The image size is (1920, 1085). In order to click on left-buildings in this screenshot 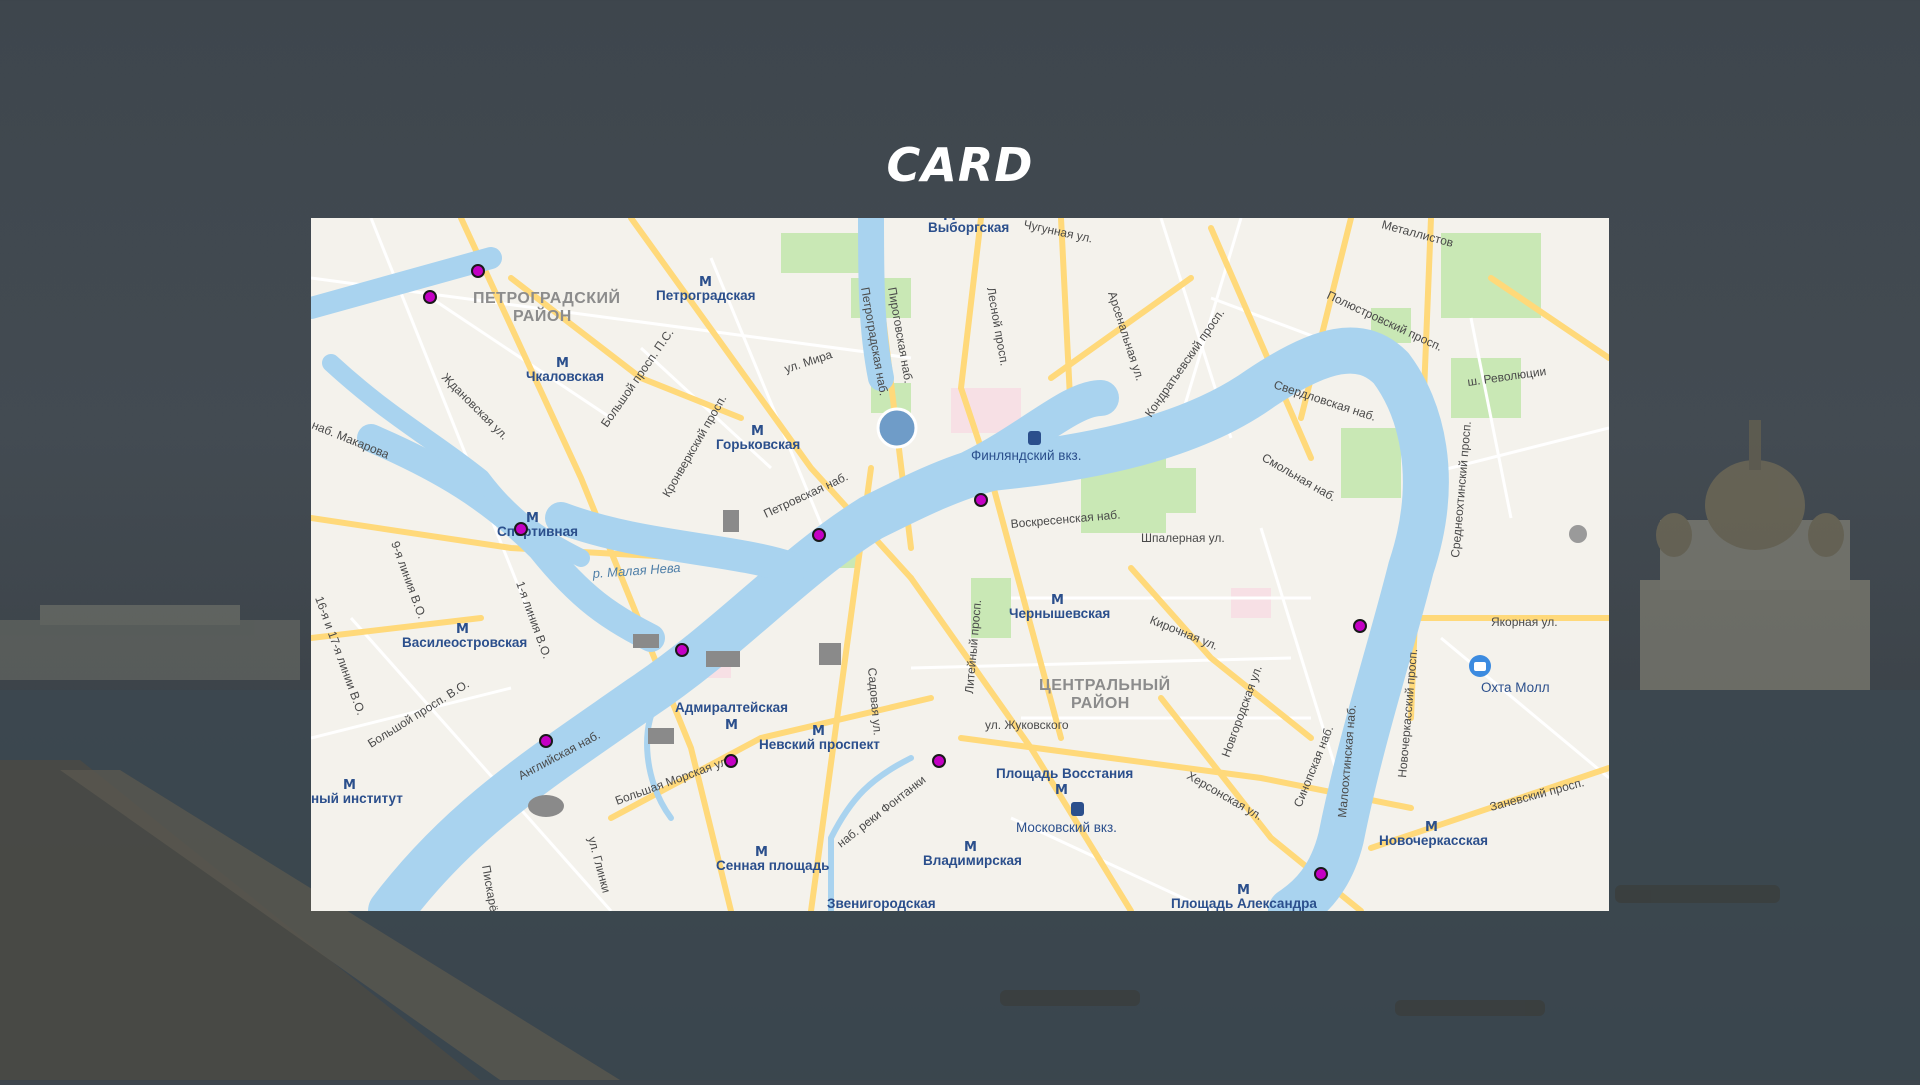, I will do `click(150, 642)`.